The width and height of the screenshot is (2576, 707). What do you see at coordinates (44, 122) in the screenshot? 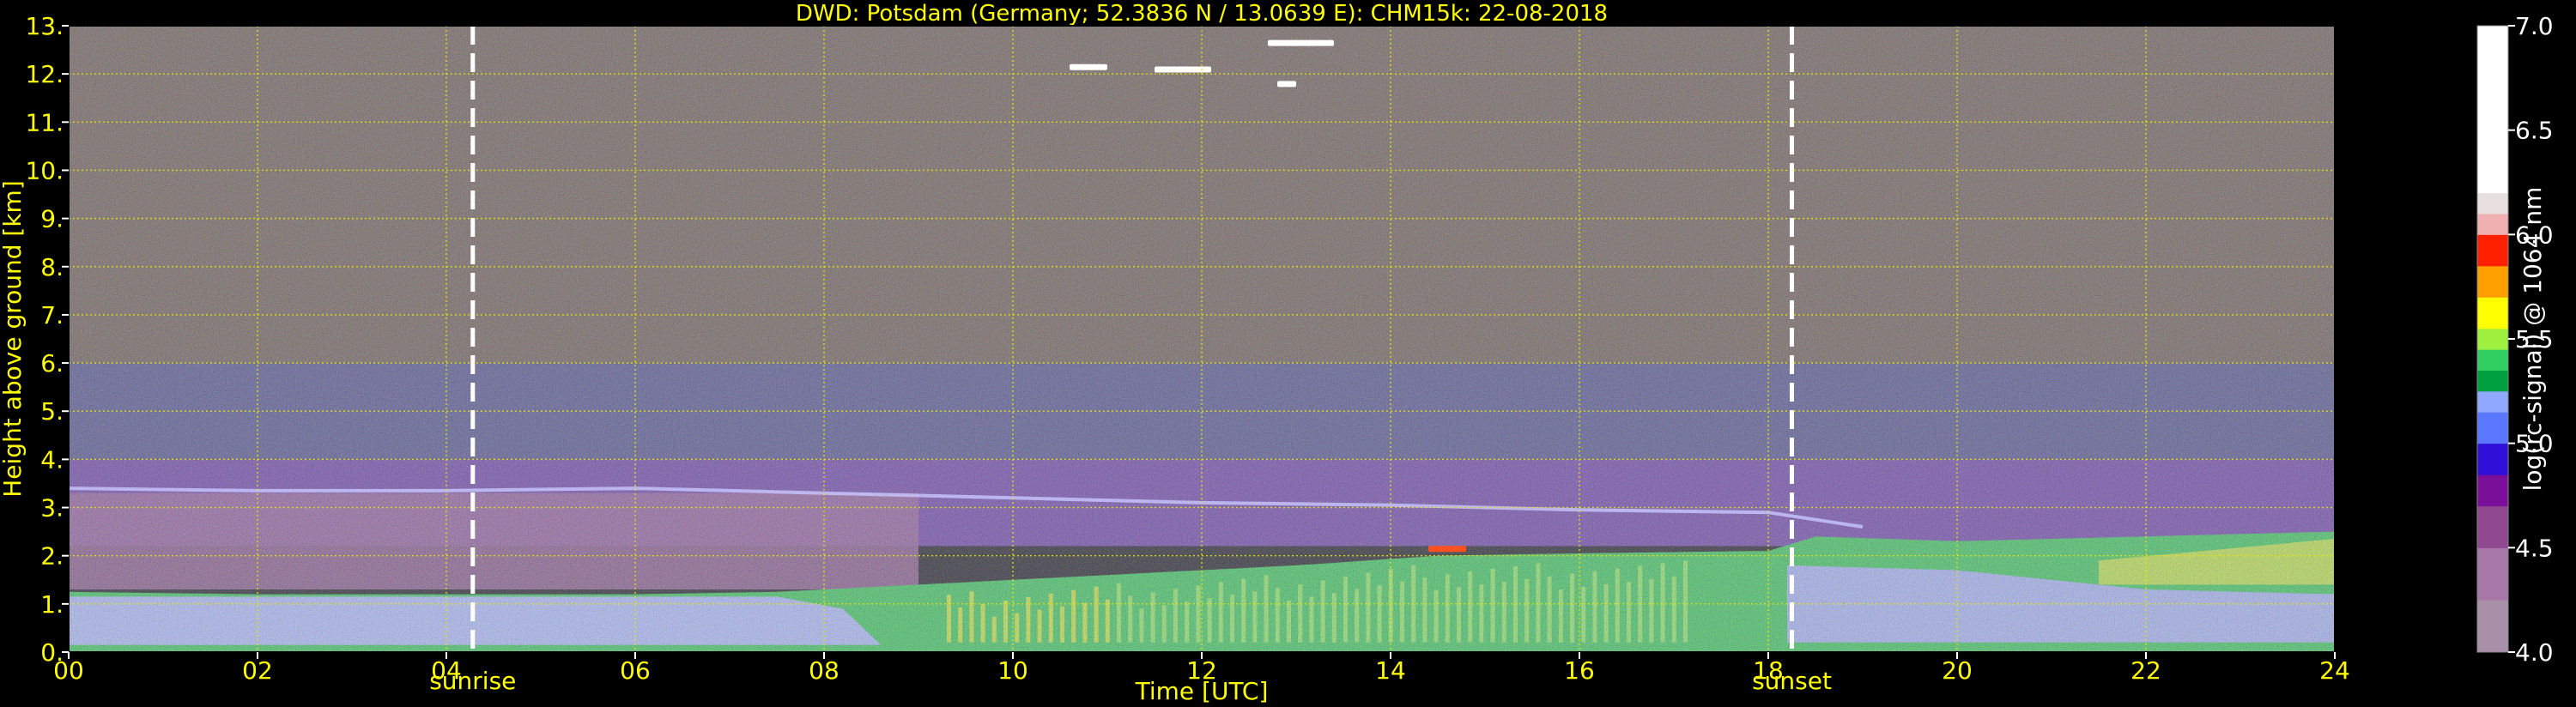
I see `y-tick-label: 11.` at bounding box center [44, 122].